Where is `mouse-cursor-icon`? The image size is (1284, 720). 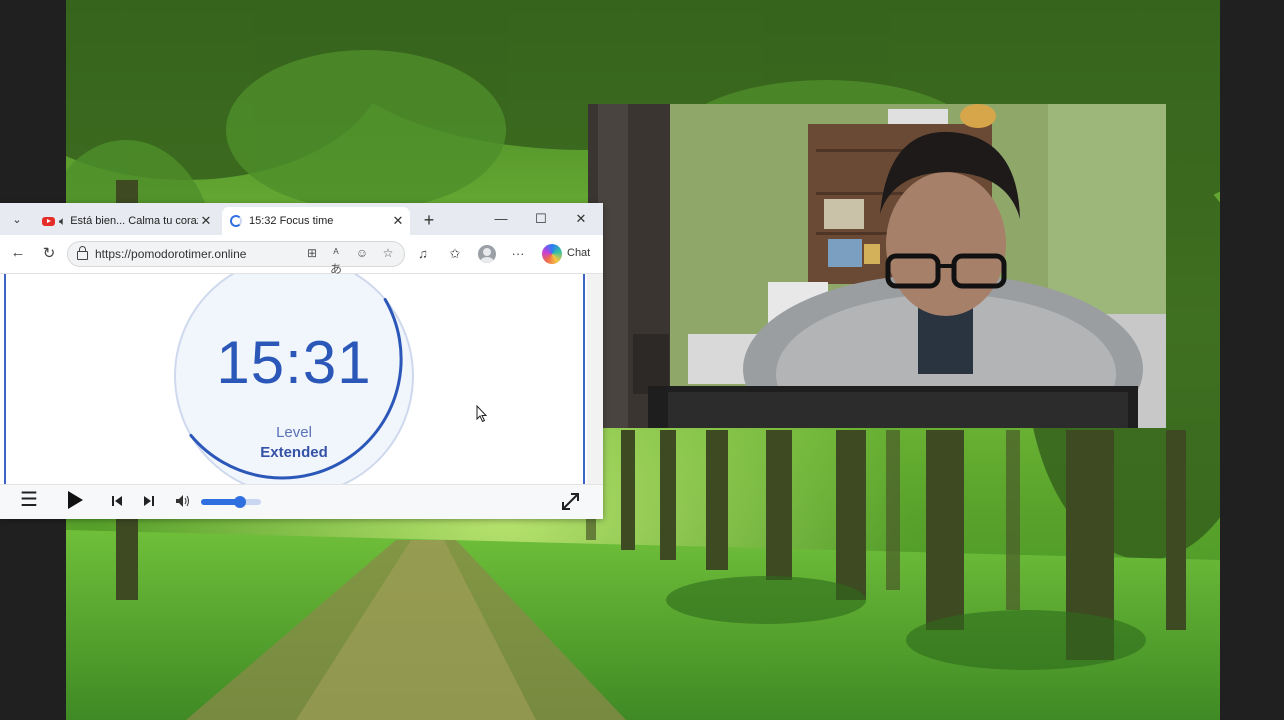
mouse-cursor-icon is located at coordinates (482, 414).